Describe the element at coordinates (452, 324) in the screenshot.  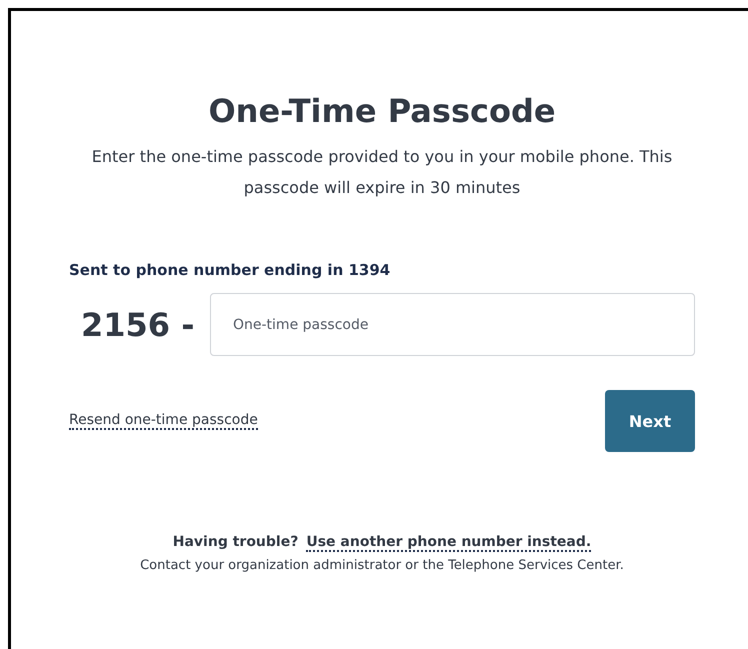
I see `passcode-field: One-time passcode` at that location.